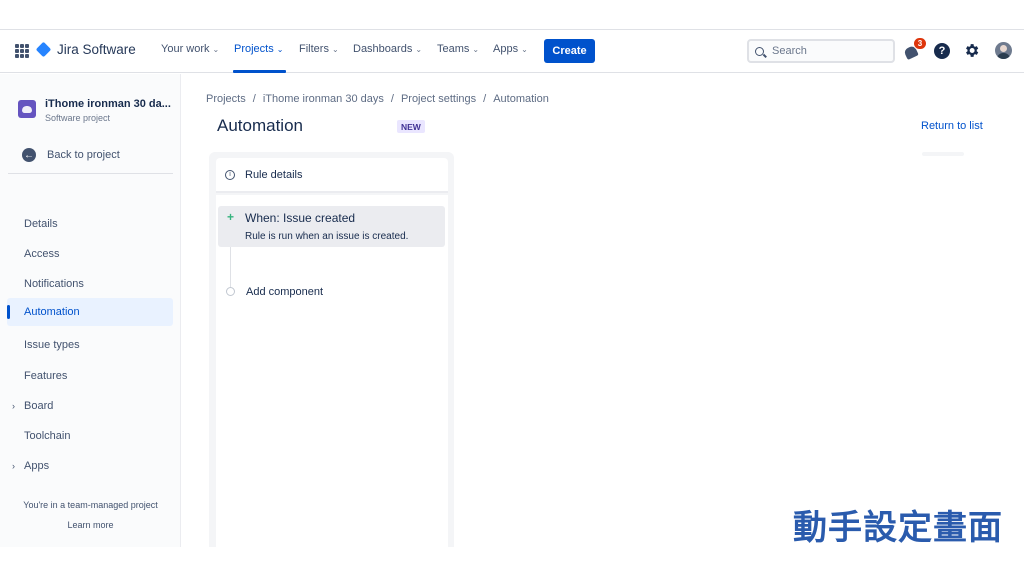  I want to click on nav-your-work: Your work ⌄, so click(190, 49).